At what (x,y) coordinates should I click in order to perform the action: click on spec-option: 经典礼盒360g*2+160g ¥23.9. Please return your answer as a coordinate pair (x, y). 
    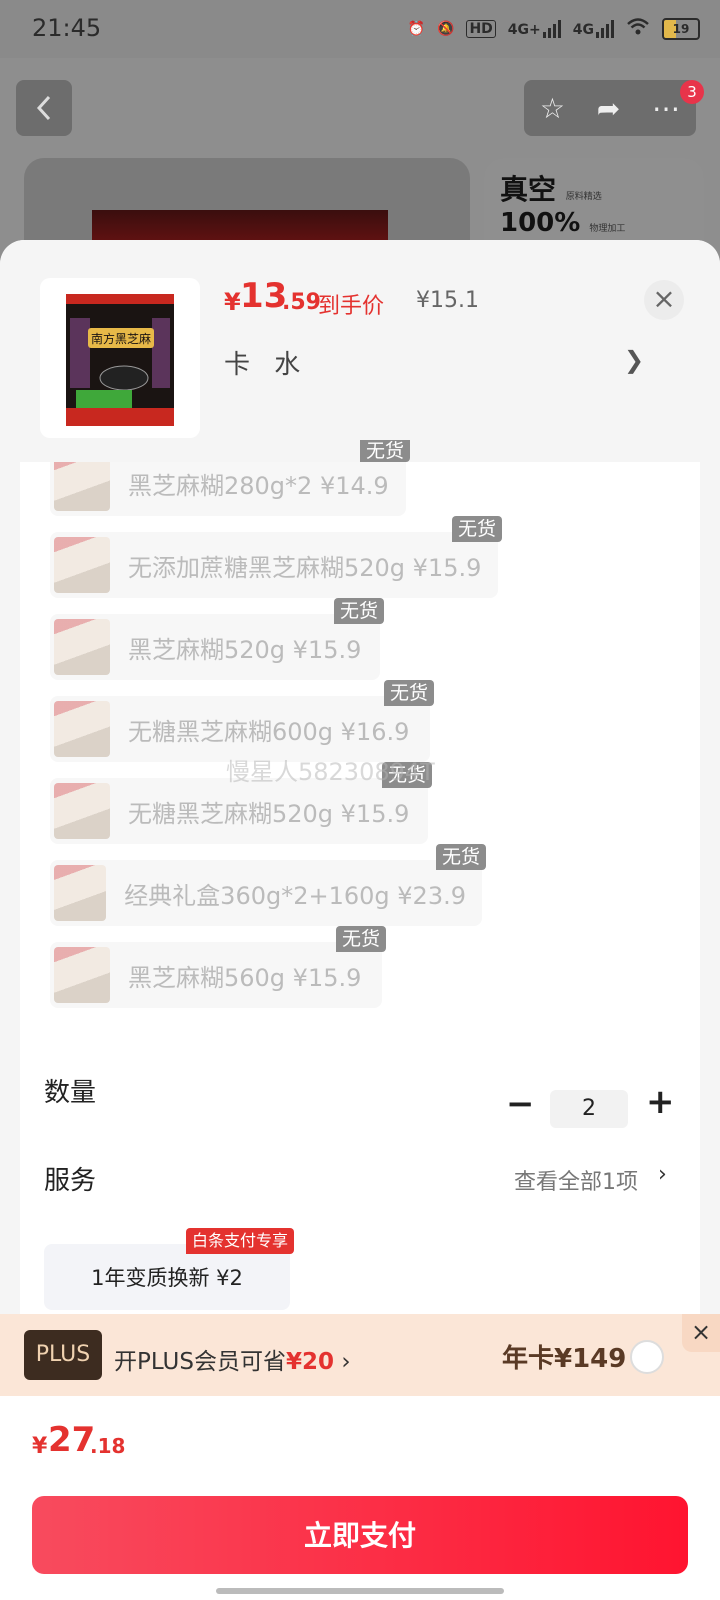
    Looking at the image, I should click on (266, 893).